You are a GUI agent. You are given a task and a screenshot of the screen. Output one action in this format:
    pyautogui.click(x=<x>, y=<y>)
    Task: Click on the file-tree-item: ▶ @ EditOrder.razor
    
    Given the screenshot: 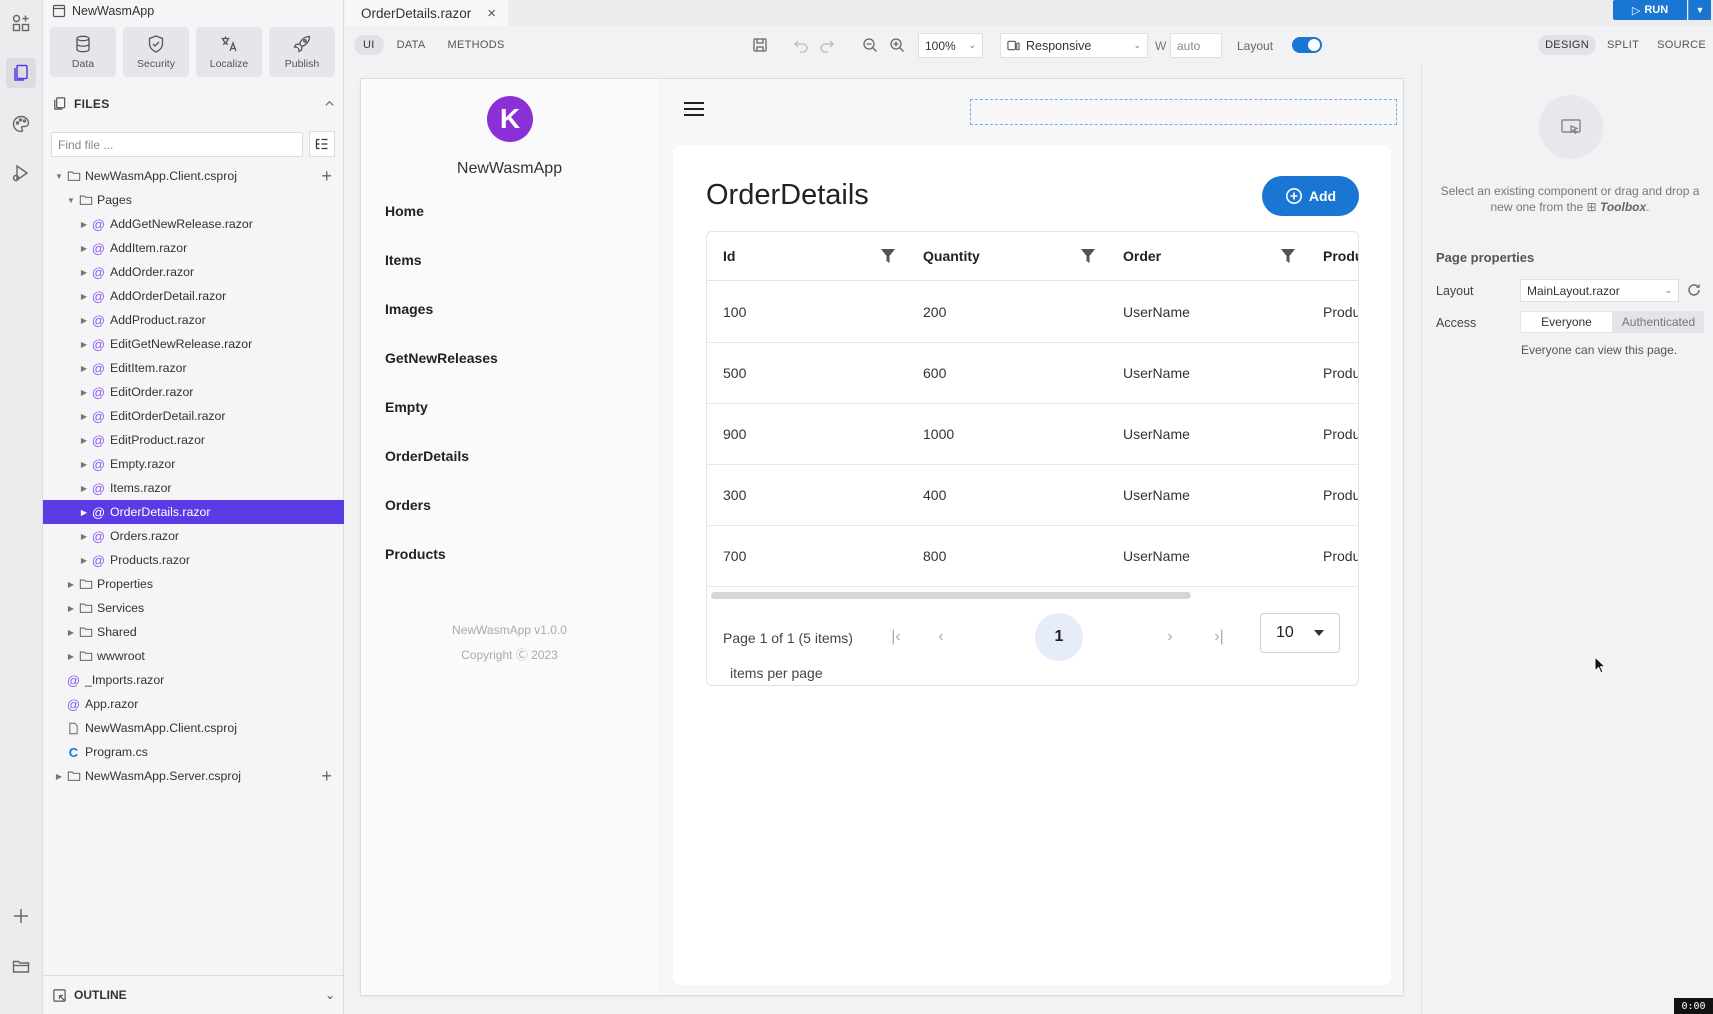 What is the action you would take?
    pyautogui.click(x=193, y=392)
    